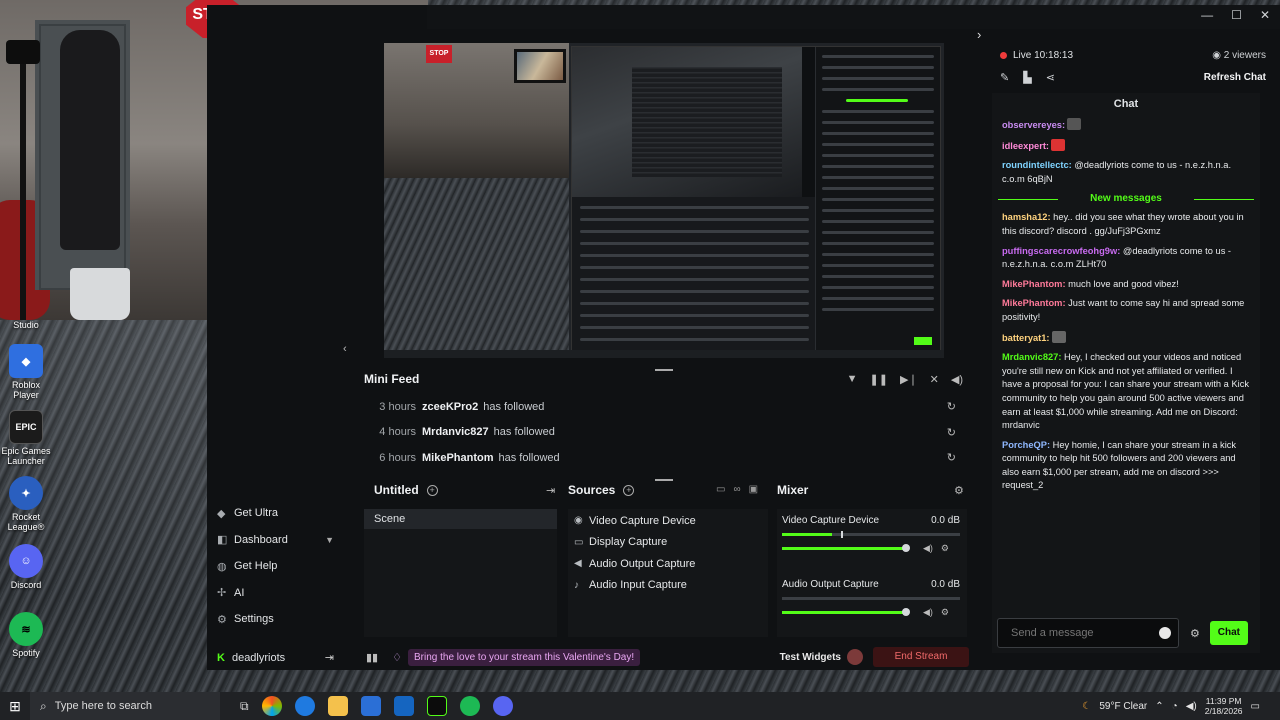  I want to click on chat-username: PorcheQP:, so click(1026, 445).